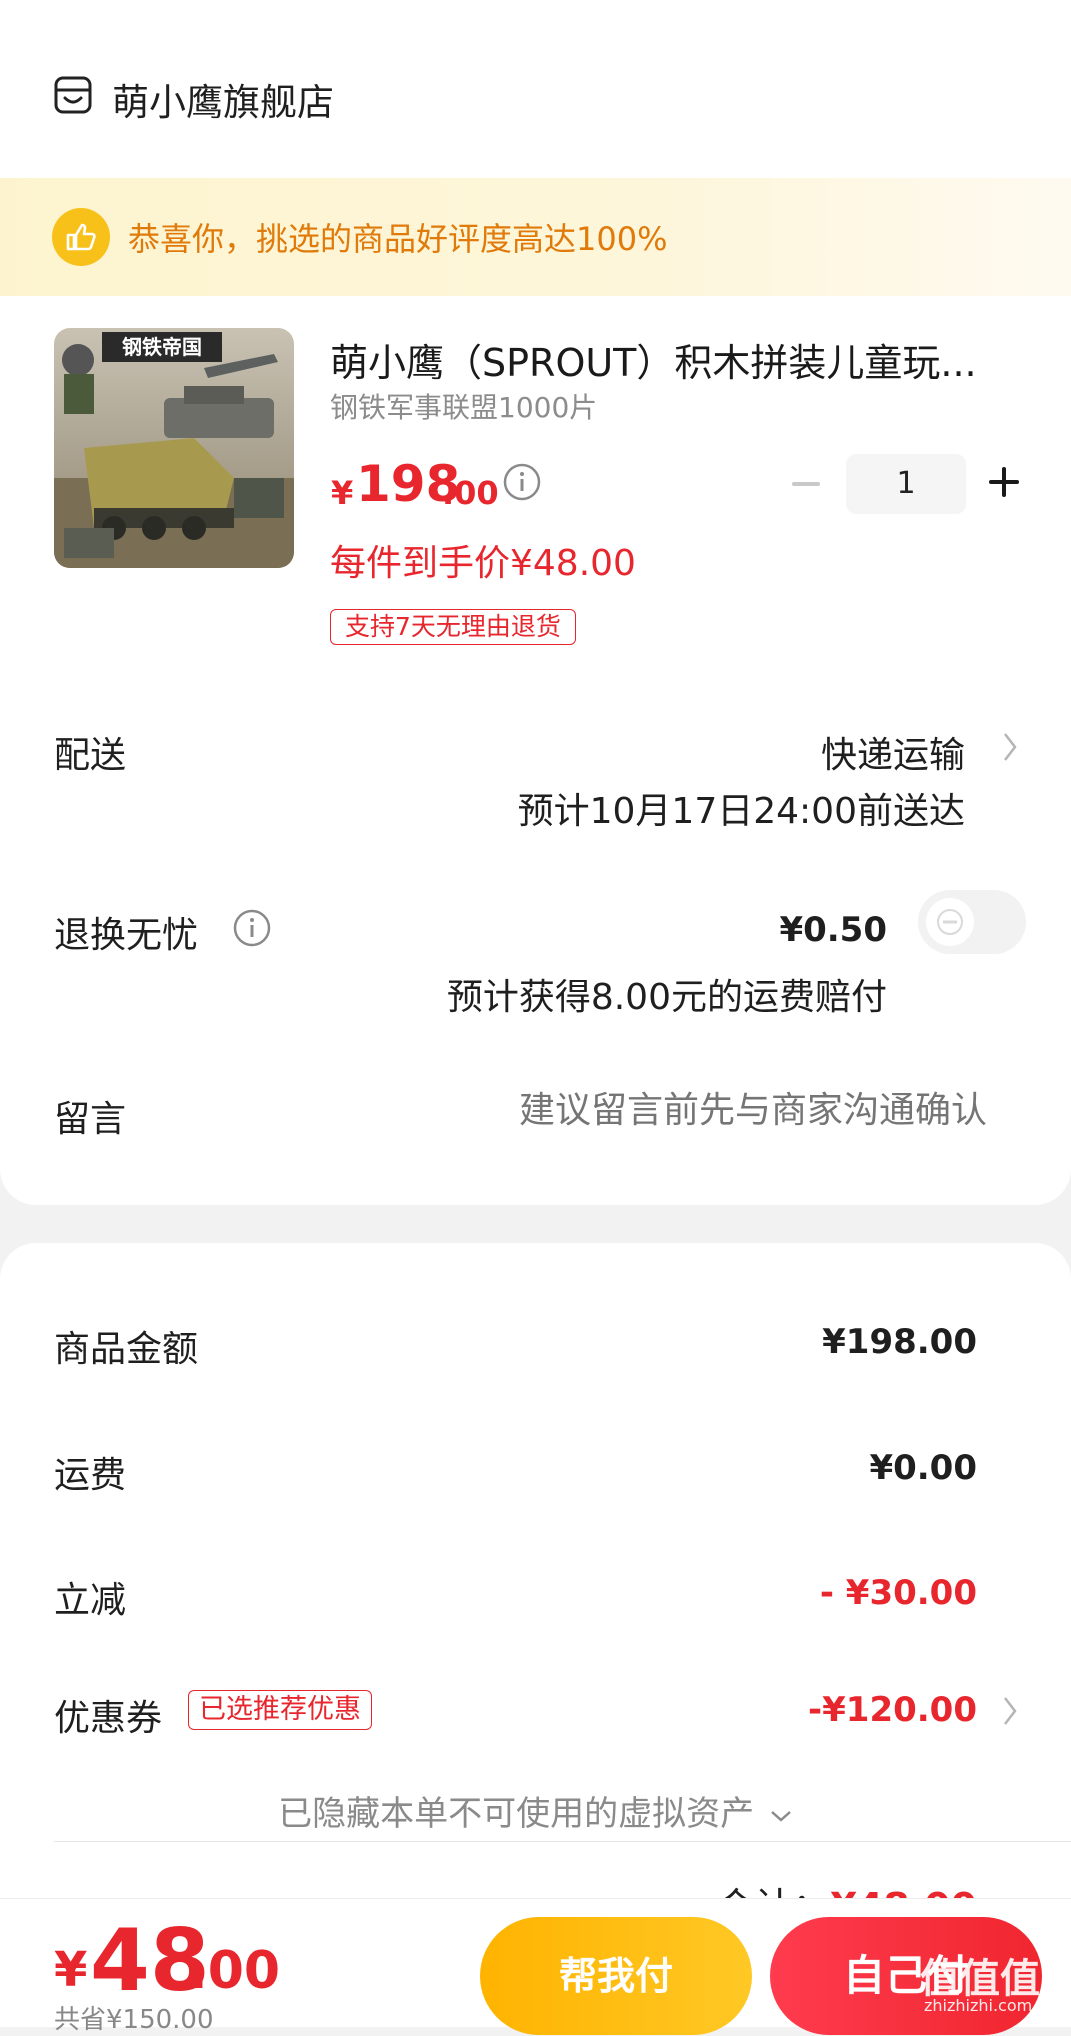 The width and height of the screenshot is (1071, 2036). Describe the element at coordinates (923, 1468) in the screenshot. I see `shipping-value: ¥0.00` at that location.